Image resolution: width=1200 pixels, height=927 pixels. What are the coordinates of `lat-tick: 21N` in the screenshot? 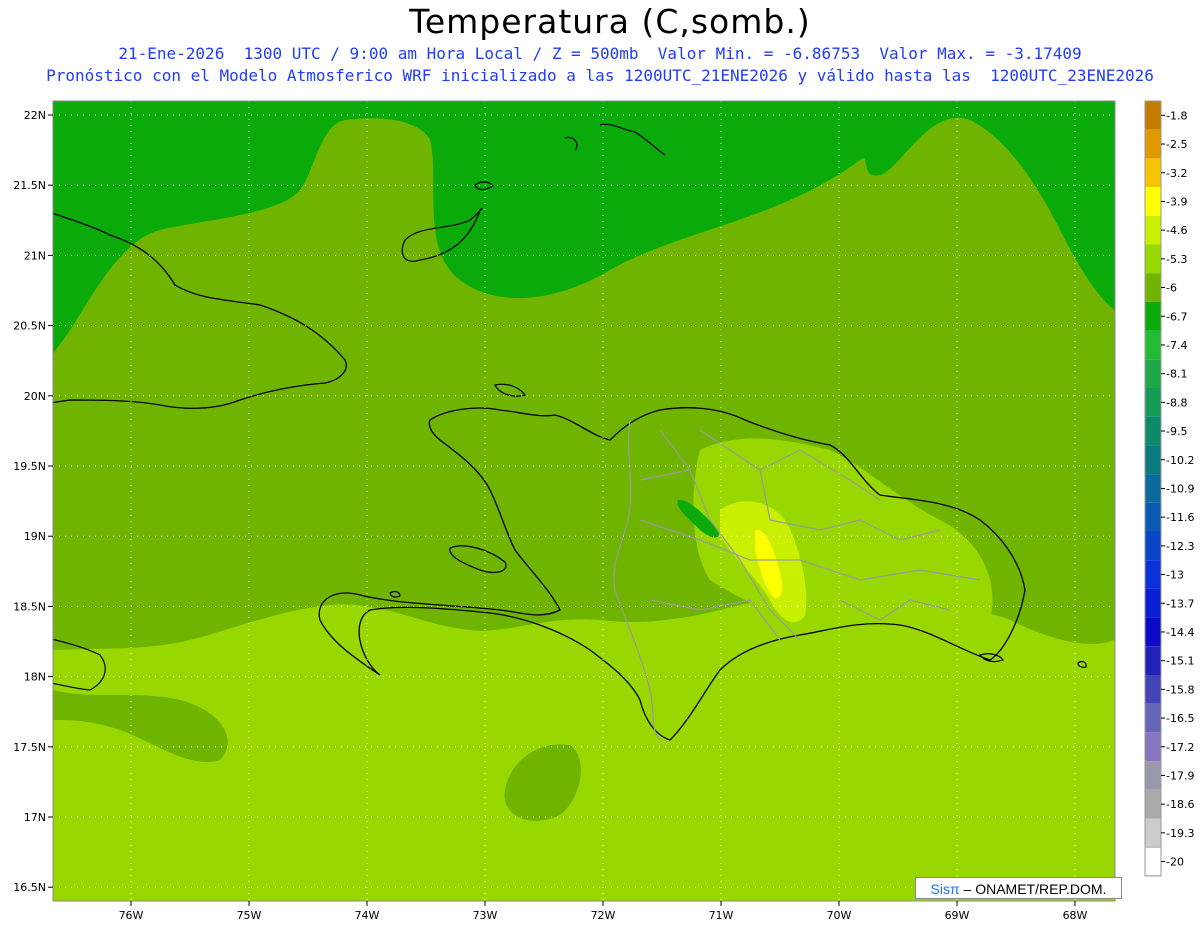 It's located at (38, 255).